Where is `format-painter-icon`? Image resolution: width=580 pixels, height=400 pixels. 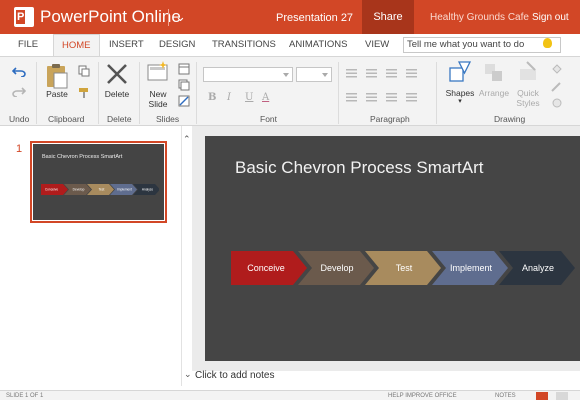
format-painter-icon is located at coordinates (84, 93).